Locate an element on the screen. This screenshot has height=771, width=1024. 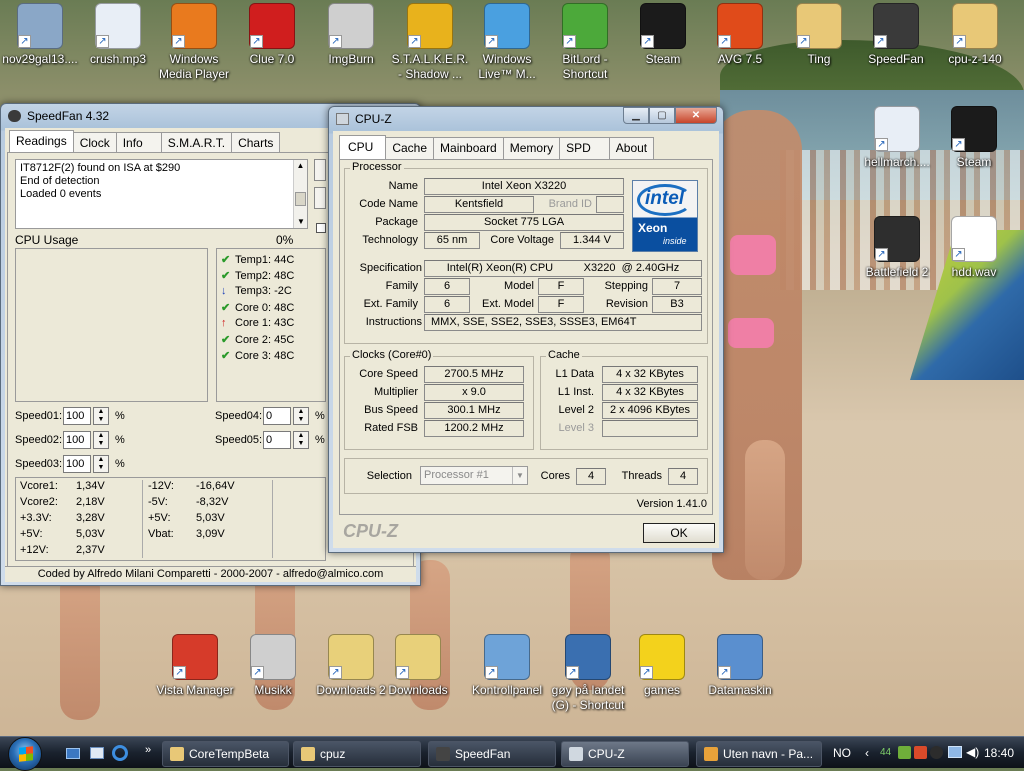
tab-info: Info is located at coordinates (138, 143).